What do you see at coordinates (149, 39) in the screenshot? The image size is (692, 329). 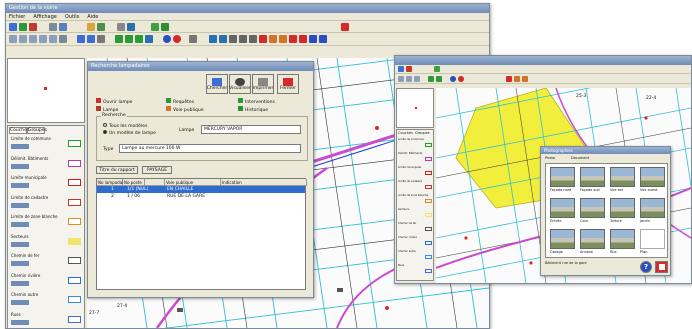 I see `refresh-icon` at bounding box center [149, 39].